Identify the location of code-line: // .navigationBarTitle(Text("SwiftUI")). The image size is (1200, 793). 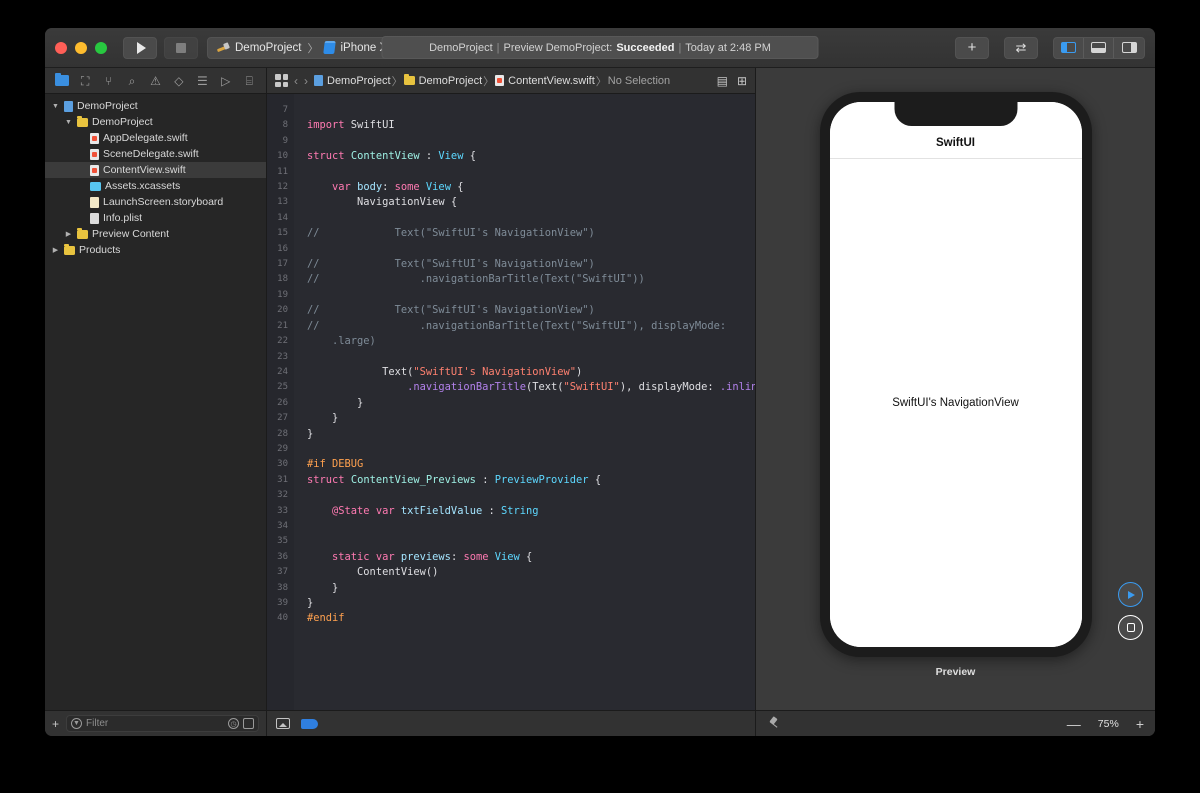
(531, 279).